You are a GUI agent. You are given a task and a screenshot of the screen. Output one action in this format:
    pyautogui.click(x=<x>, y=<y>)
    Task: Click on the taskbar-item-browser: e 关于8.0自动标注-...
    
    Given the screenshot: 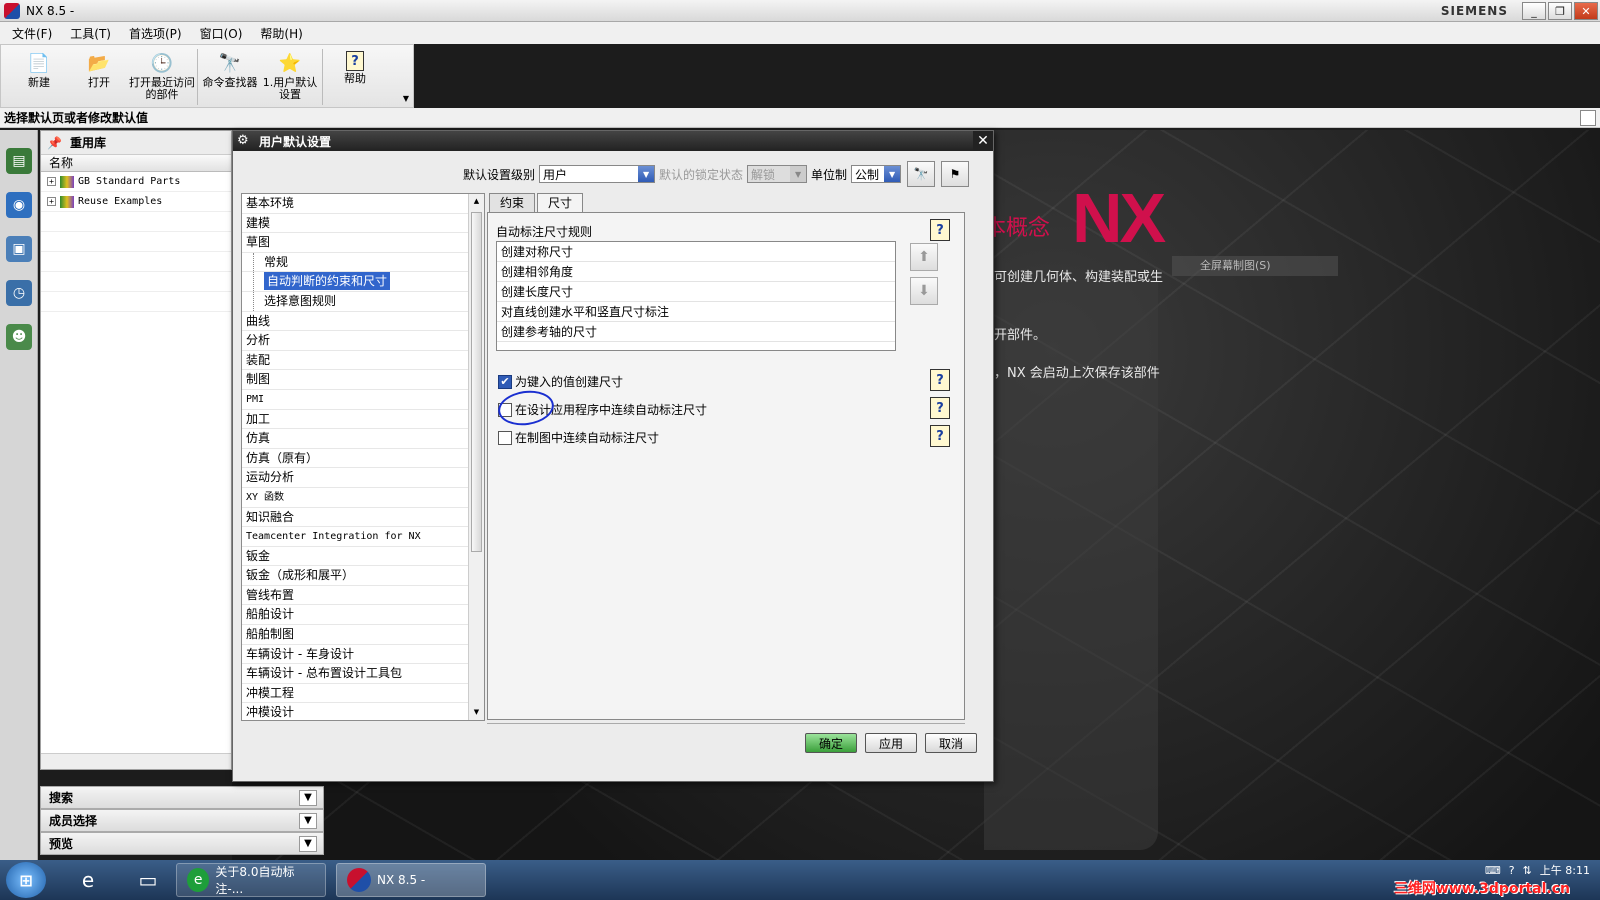 What is the action you would take?
    pyautogui.click(x=251, y=880)
    